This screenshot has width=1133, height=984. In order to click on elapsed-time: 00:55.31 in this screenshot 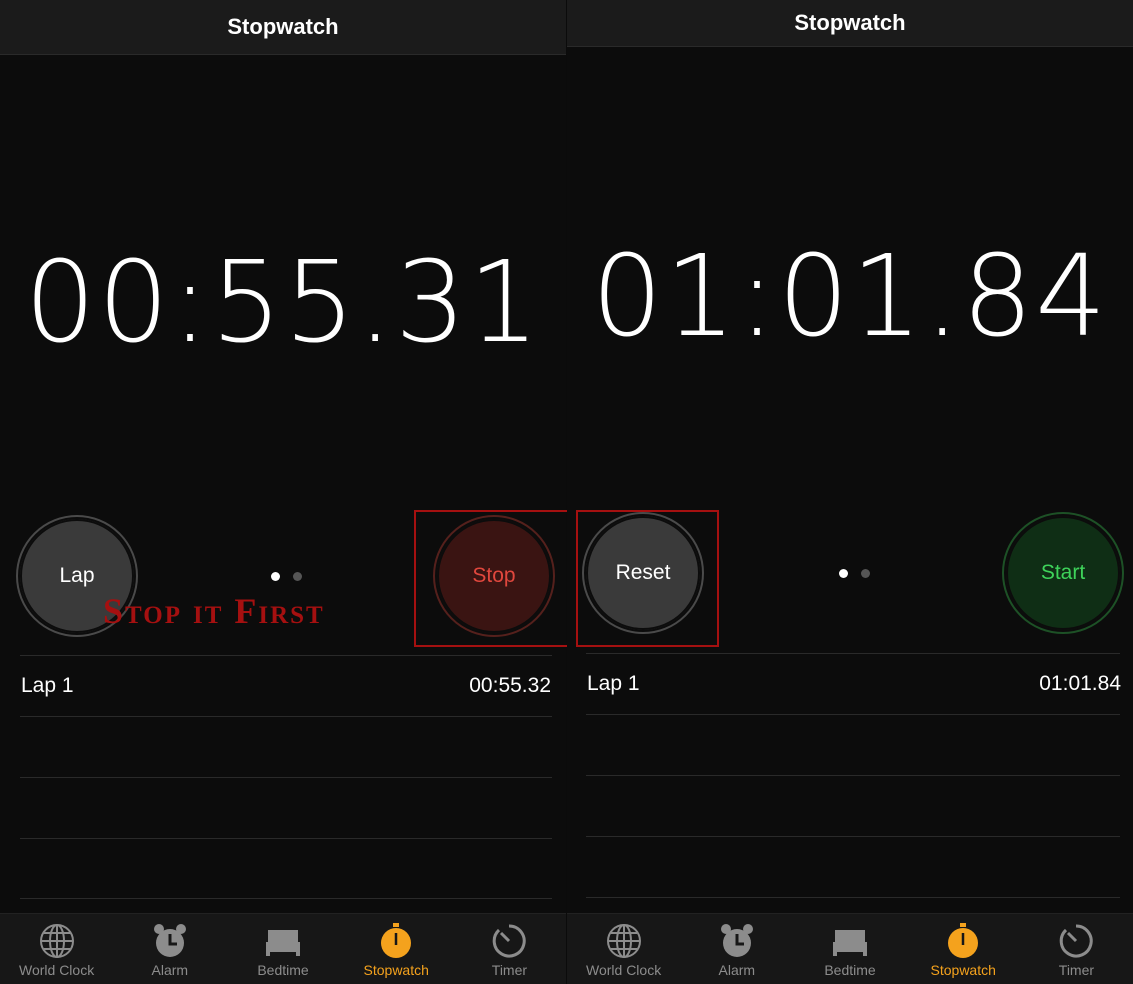, I will do `click(283, 303)`.